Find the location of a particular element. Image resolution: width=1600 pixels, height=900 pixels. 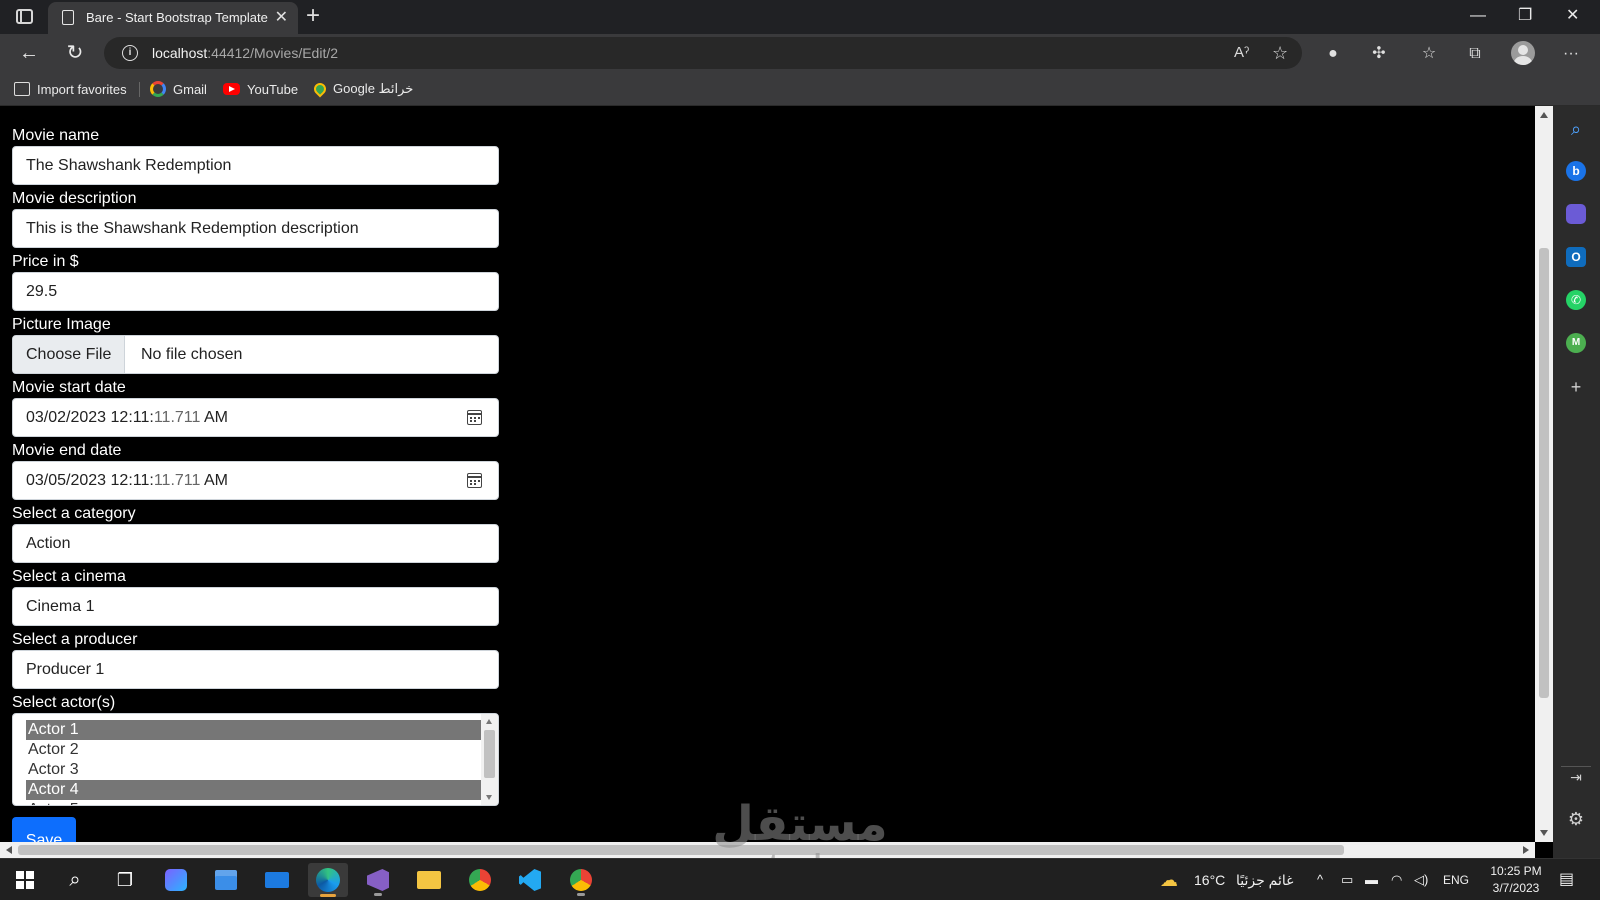

actors-scrollbar is located at coordinates (489, 759).